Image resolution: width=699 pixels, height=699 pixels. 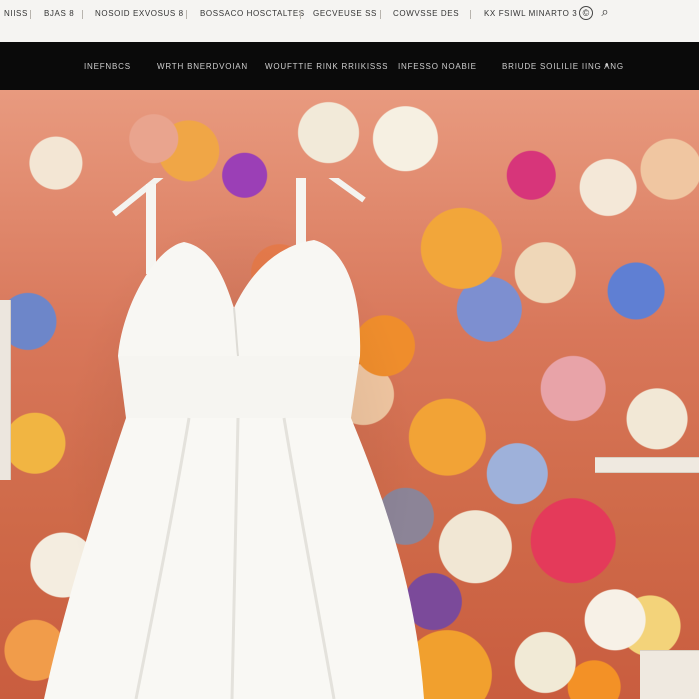 What do you see at coordinates (345, 13) in the screenshot?
I see `top-link-5: GECVEUSE SS` at bounding box center [345, 13].